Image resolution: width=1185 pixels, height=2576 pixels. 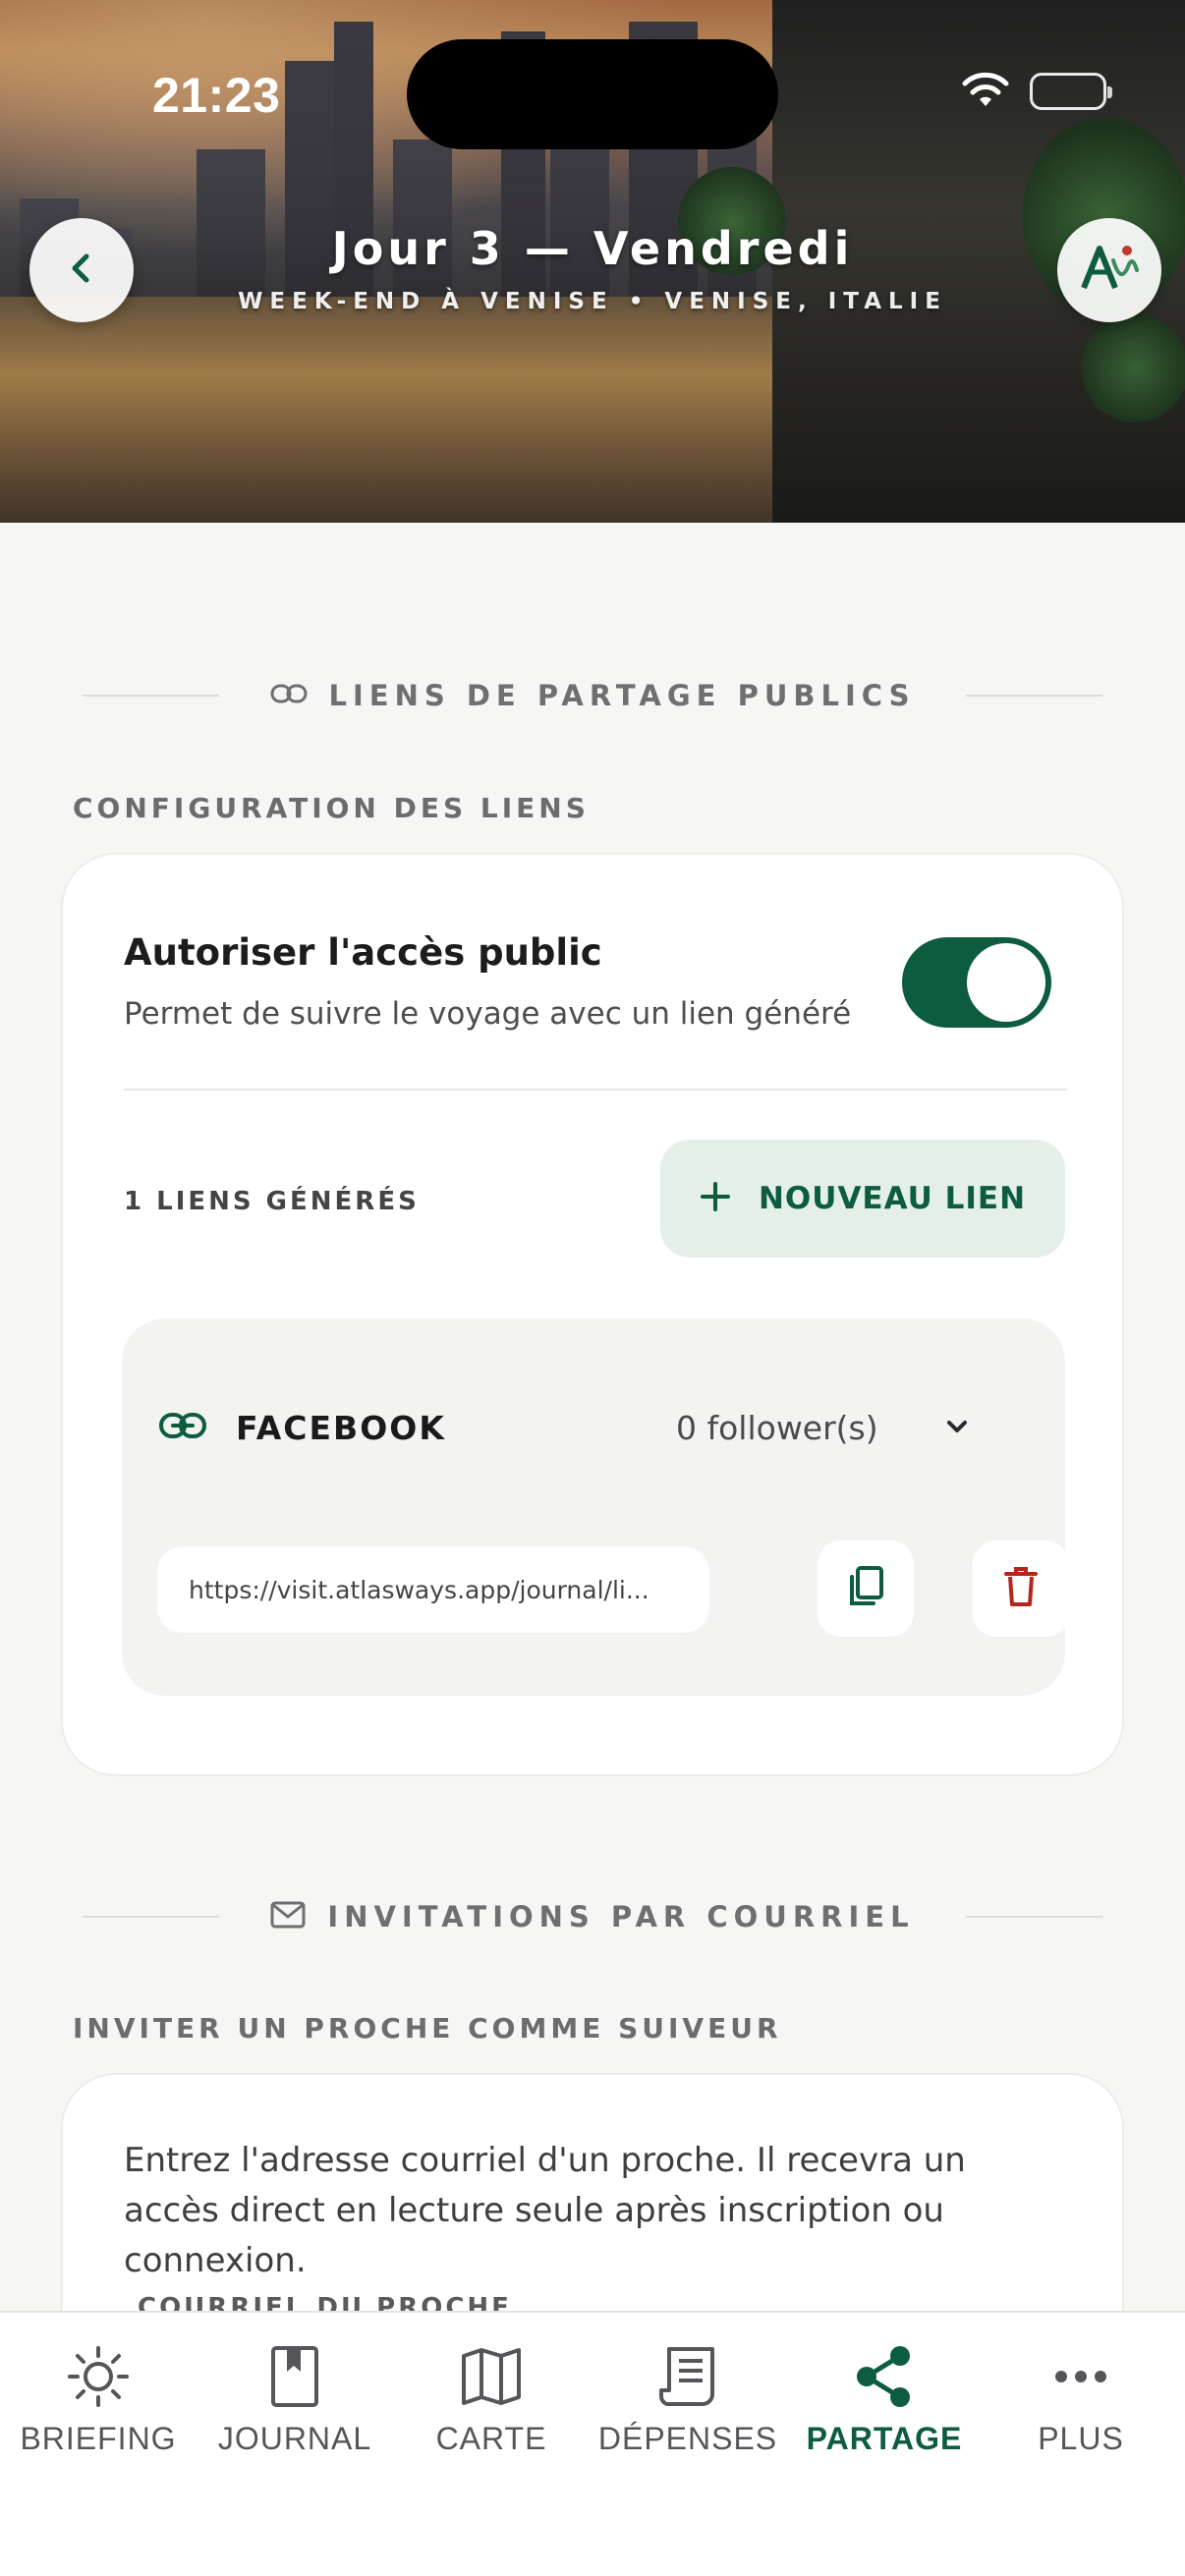 I want to click on section-title: LIENS DE PARTAGE PUBLICS, so click(x=622, y=695).